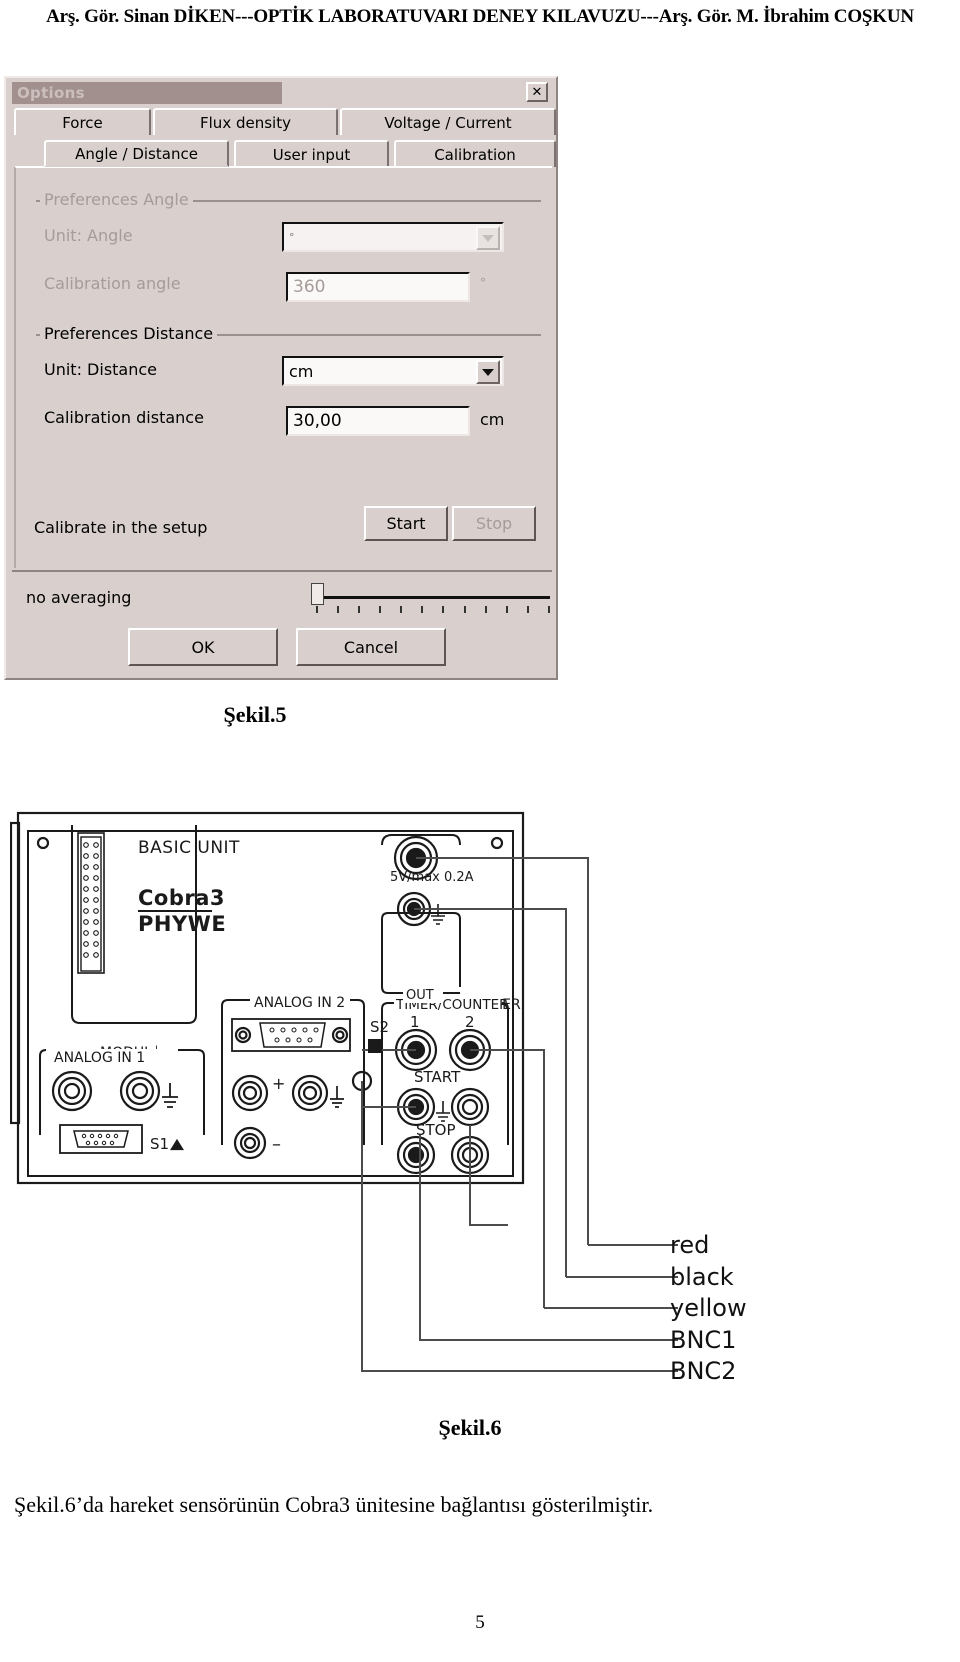  What do you see at coordinates (282, 571) in the screenshot?
I see `dialog-separator` at bounding box center [282, 571].